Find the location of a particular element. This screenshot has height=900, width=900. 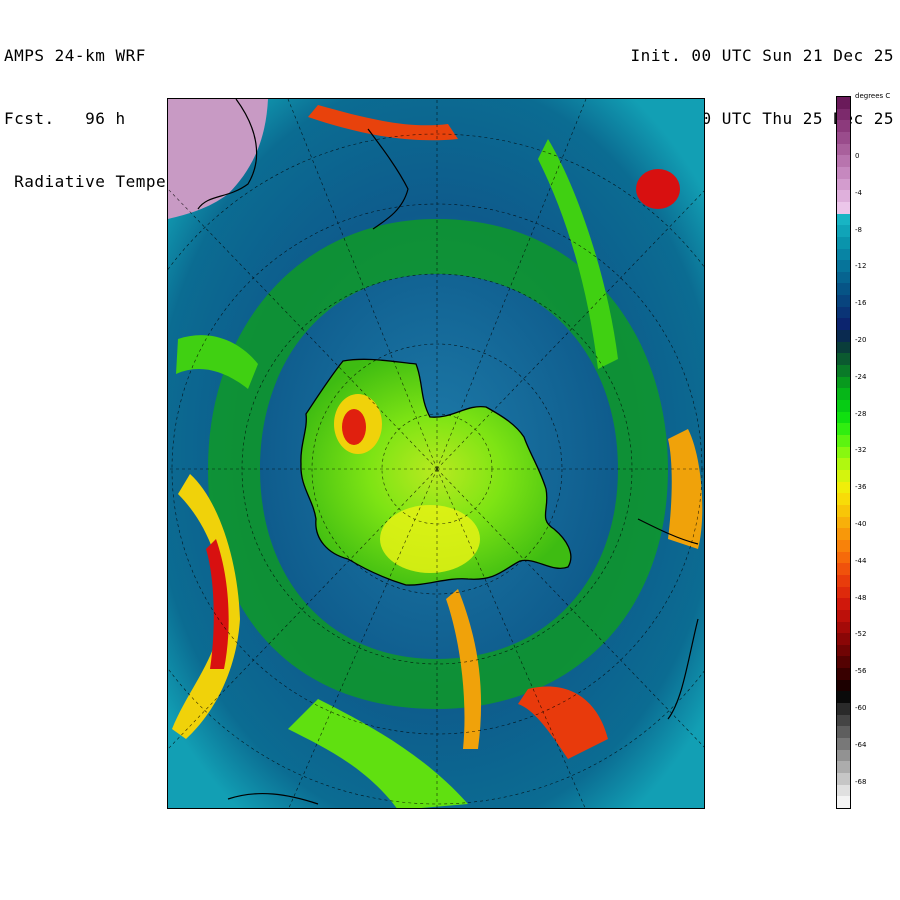

colorbar-unit: degrees C is located at coordinates (873, 96).